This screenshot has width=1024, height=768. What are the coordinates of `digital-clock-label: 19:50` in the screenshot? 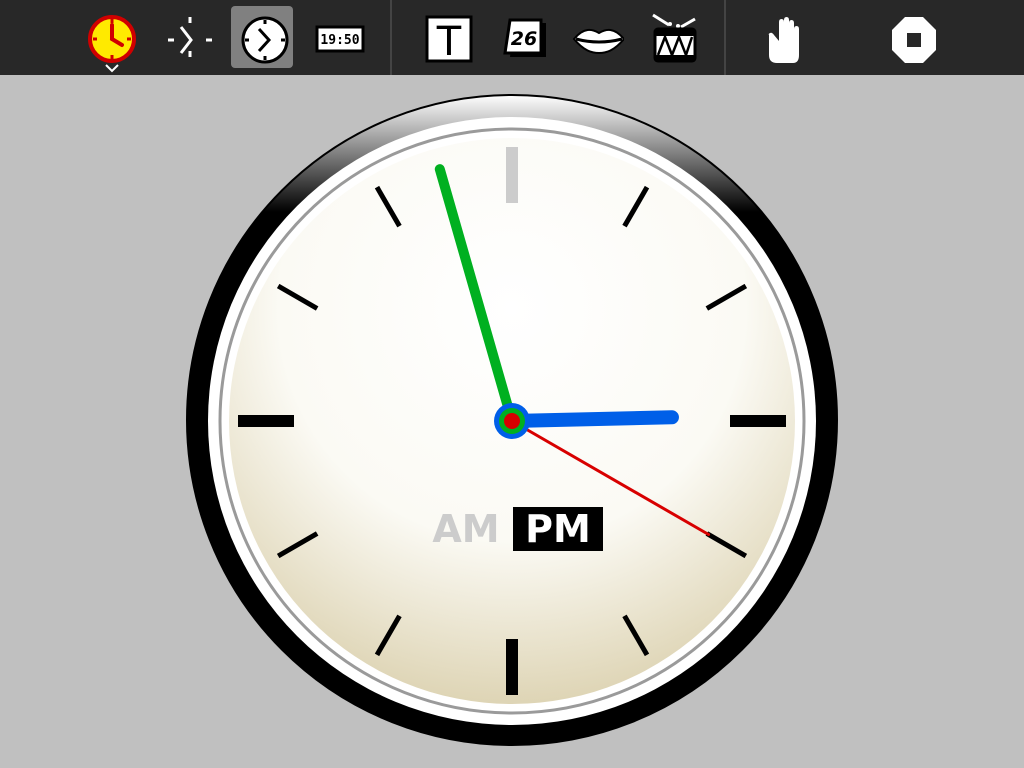 It's located at (339, 40).